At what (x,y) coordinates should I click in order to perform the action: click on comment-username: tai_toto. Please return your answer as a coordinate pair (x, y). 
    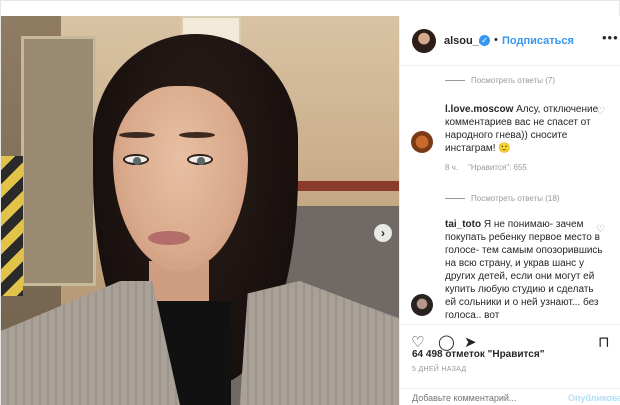
    Looking at the image, I should click on (463, 224).